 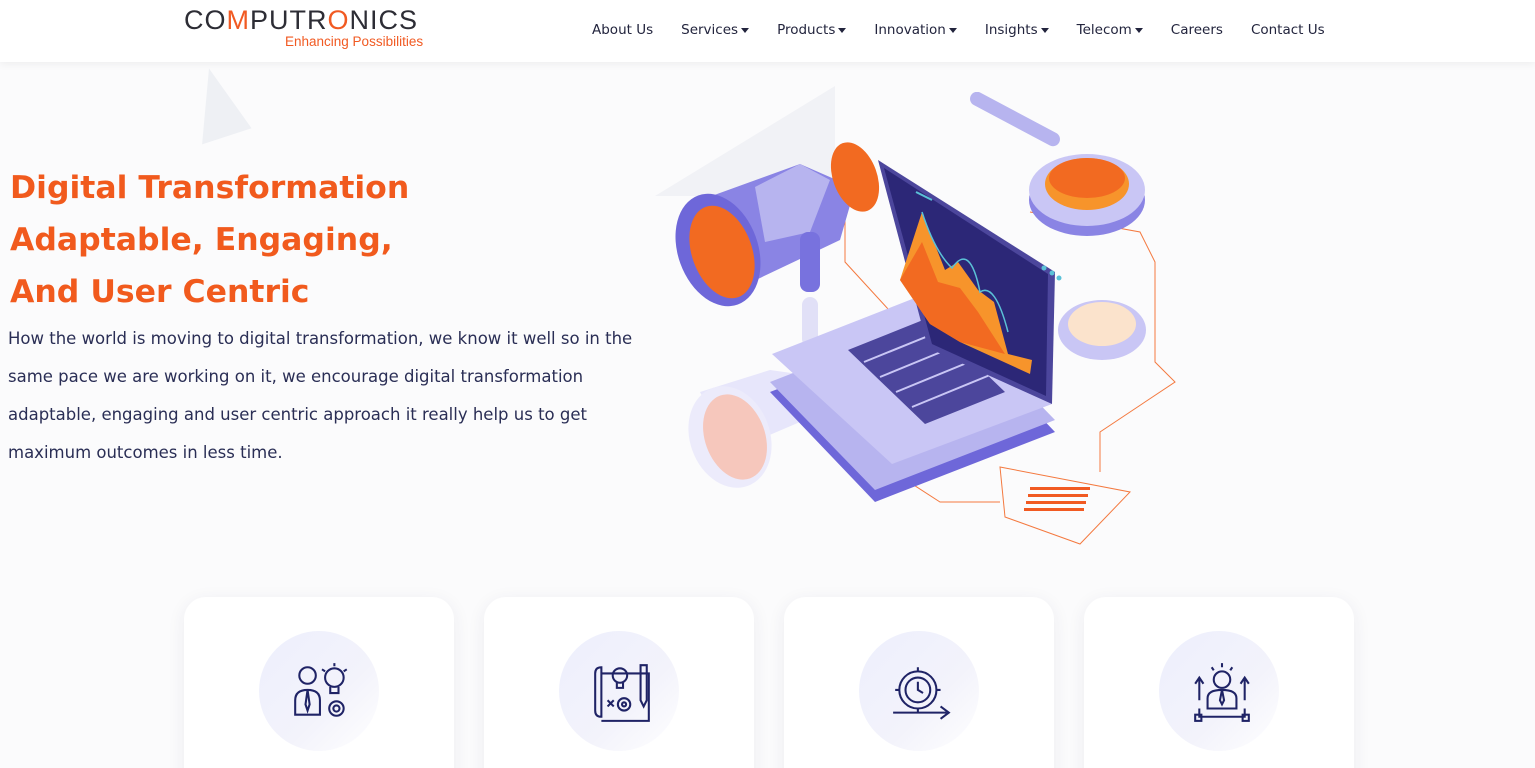 What do you see at coordinates (922, 693) in the screenshot?
I see `gear-clock-process-icon` at bounding box center [922, 693].